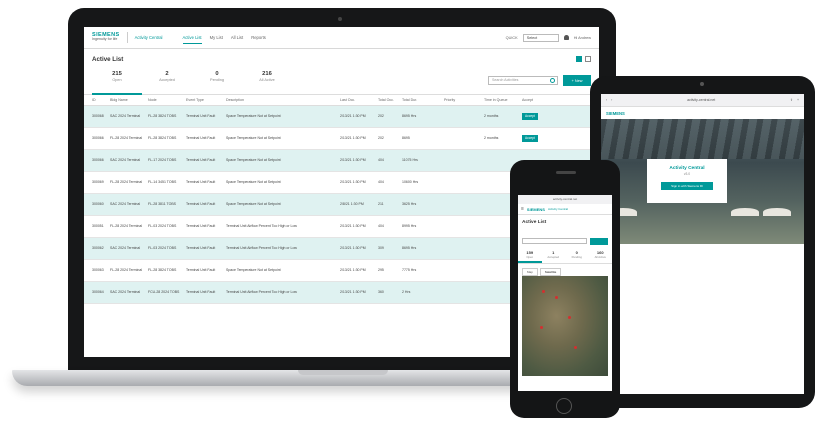 This screenshot has height=423, width=838. Describe the element at coordinates (192, 38) in the screenshot. I see `tab-active-list: Active List` at that location.